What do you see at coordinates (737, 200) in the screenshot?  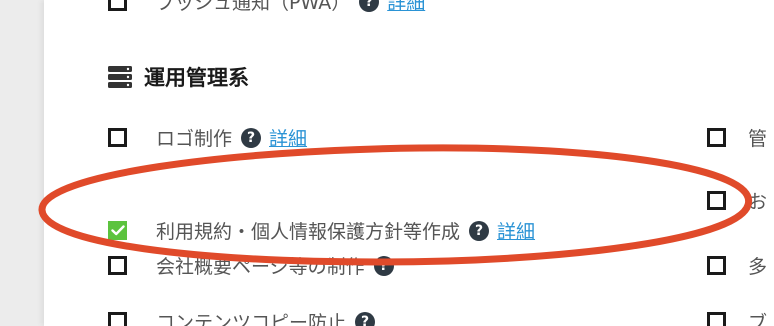 I see `option-row-right-2: お` at bounding box center [737, 200].